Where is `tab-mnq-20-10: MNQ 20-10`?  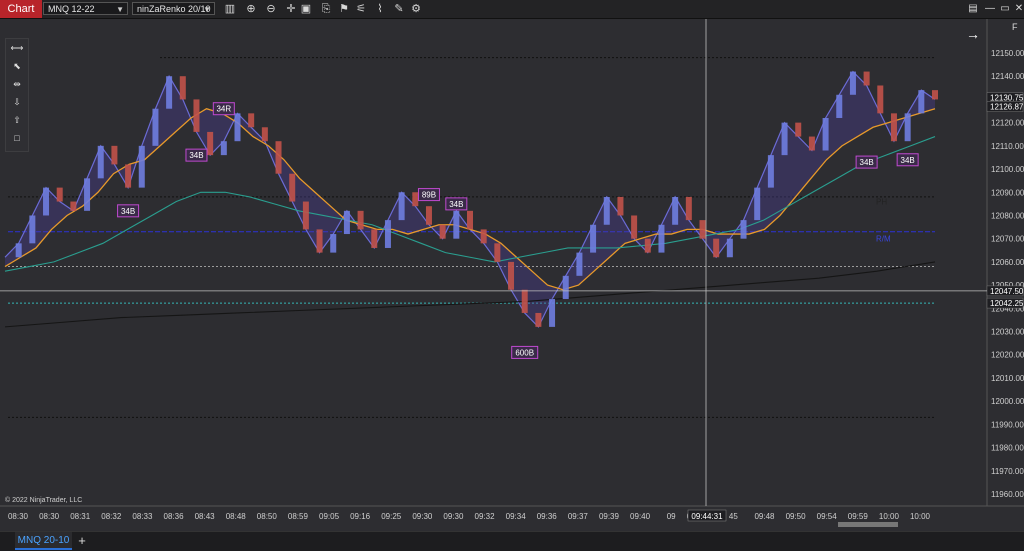
tab-mnq-20-10: MNQ 20-10 is located at coordinates (43, 541).